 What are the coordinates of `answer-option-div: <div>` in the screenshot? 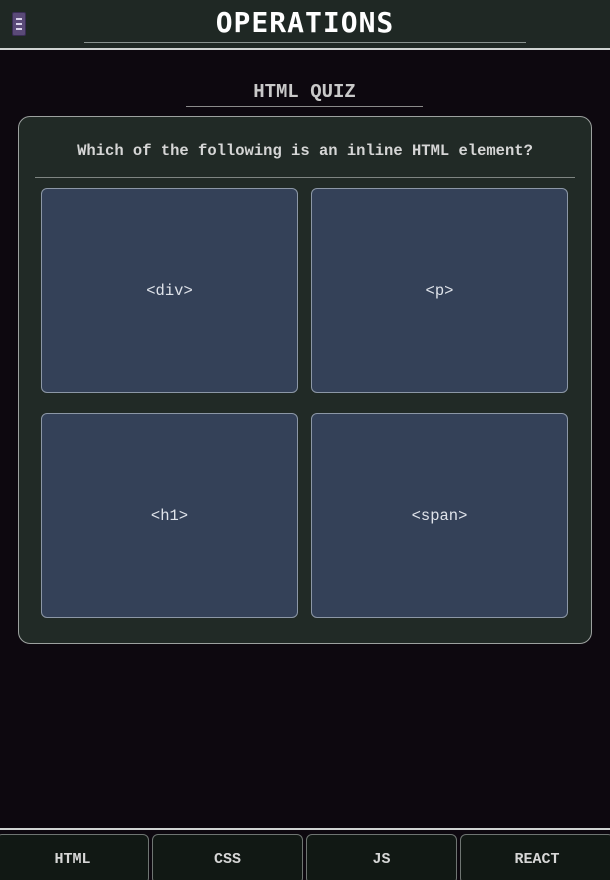 It's located at (169, 290).